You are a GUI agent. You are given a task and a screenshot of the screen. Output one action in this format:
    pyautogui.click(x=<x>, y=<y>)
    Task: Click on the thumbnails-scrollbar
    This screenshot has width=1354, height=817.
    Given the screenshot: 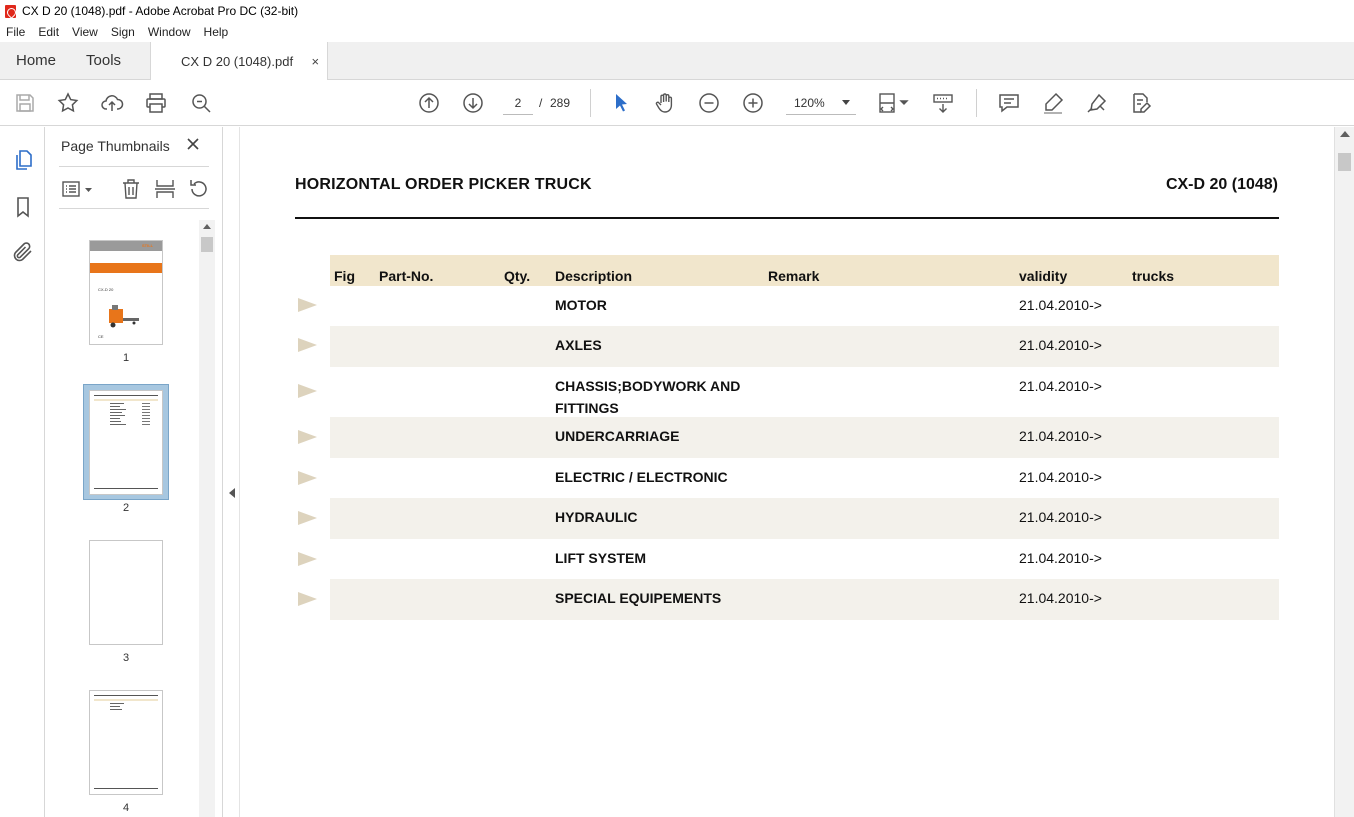 What is the action you would take?
    pyautogui.click(x=207, y=518)
    